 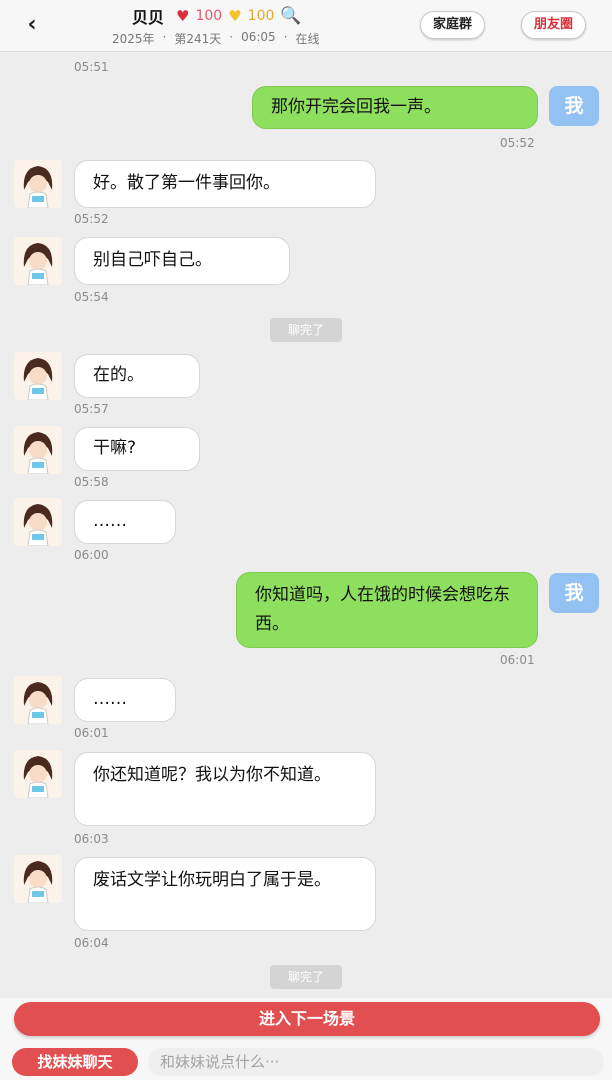 I want to click on message-text: 好。散了第一件事回你。, so click(x=186, y=183).